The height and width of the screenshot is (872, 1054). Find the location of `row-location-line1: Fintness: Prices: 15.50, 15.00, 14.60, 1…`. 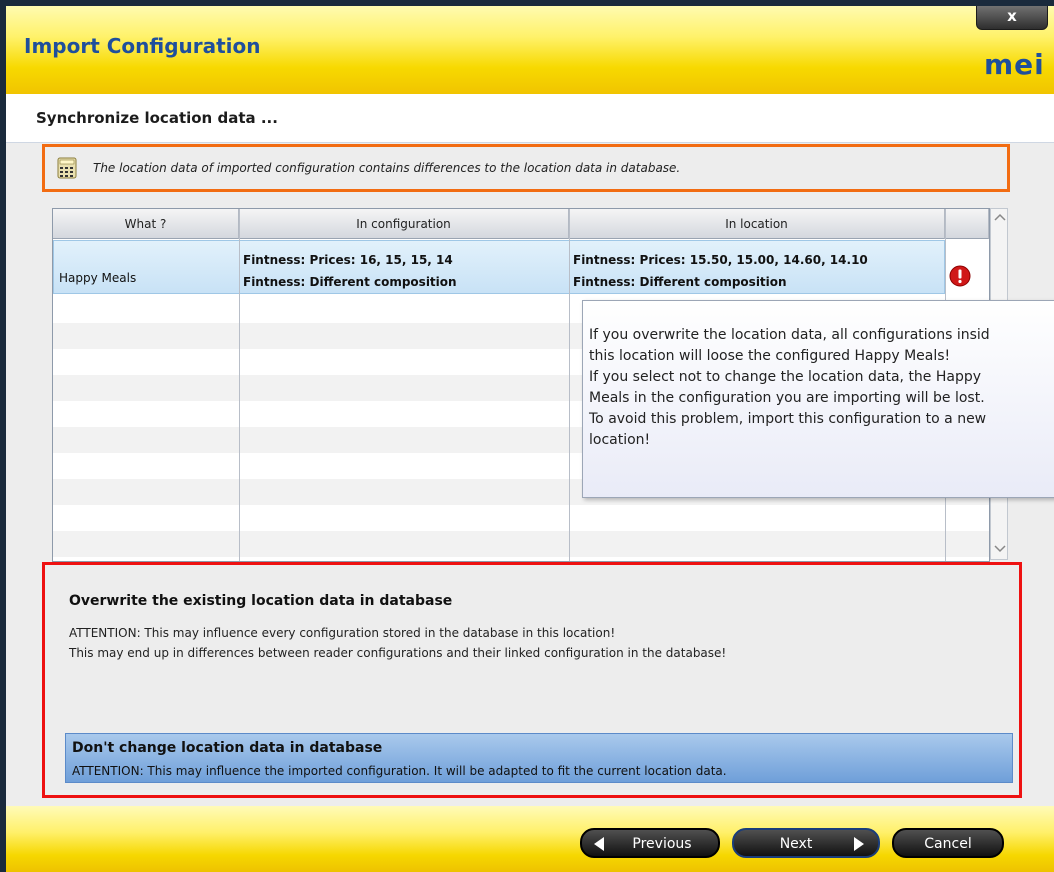

row-location-line1: Fintness: Prices: 15.50, 15.00, 14.60, 1… is located at coordinates (720, 260).